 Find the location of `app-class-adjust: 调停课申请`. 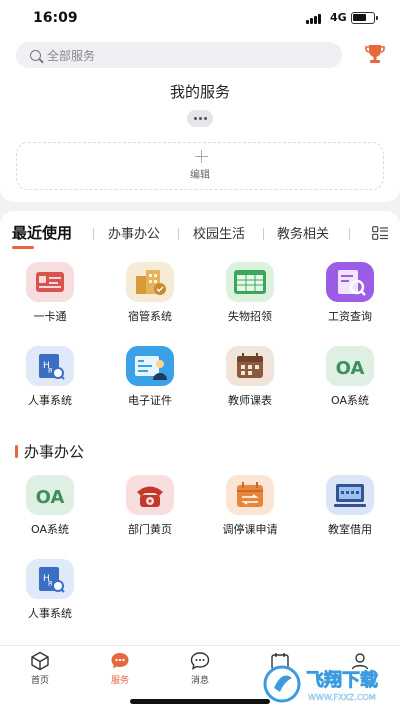

app-class-adjust: 调停课申请 is located at coordinates (250, 513).